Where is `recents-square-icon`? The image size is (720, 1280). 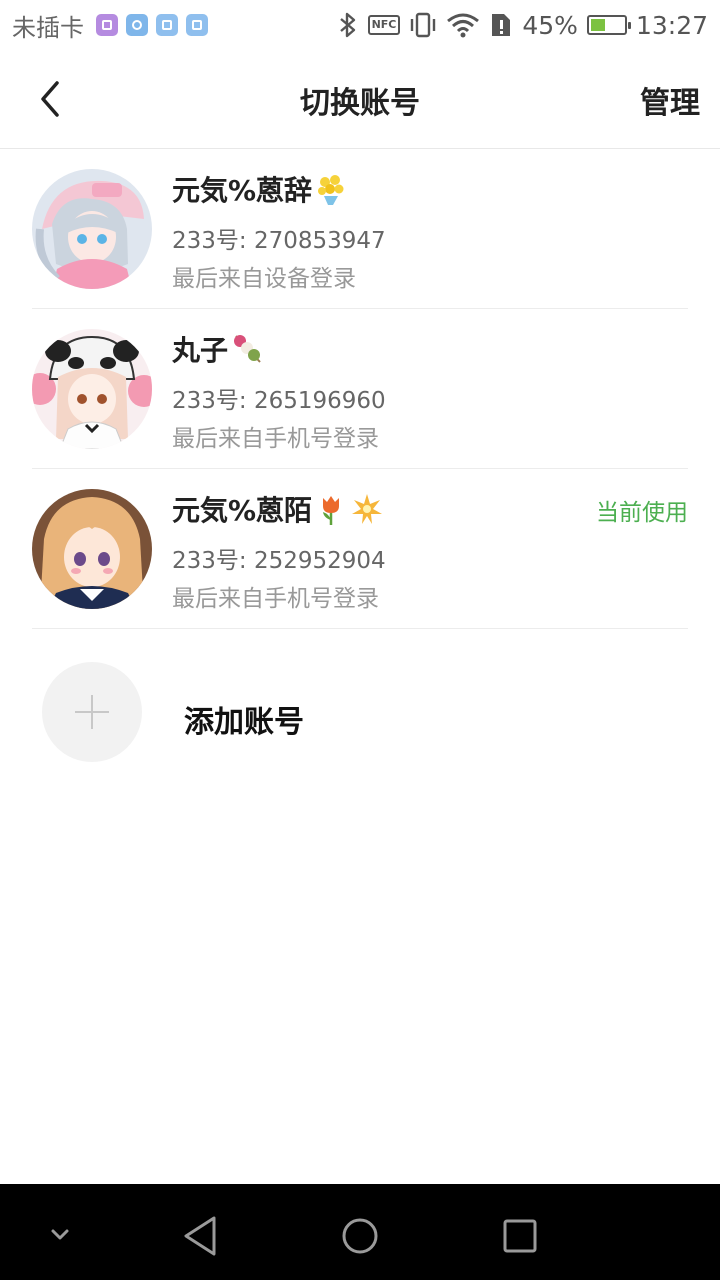 recents-square-icon is located at coordinates (520, 1236).